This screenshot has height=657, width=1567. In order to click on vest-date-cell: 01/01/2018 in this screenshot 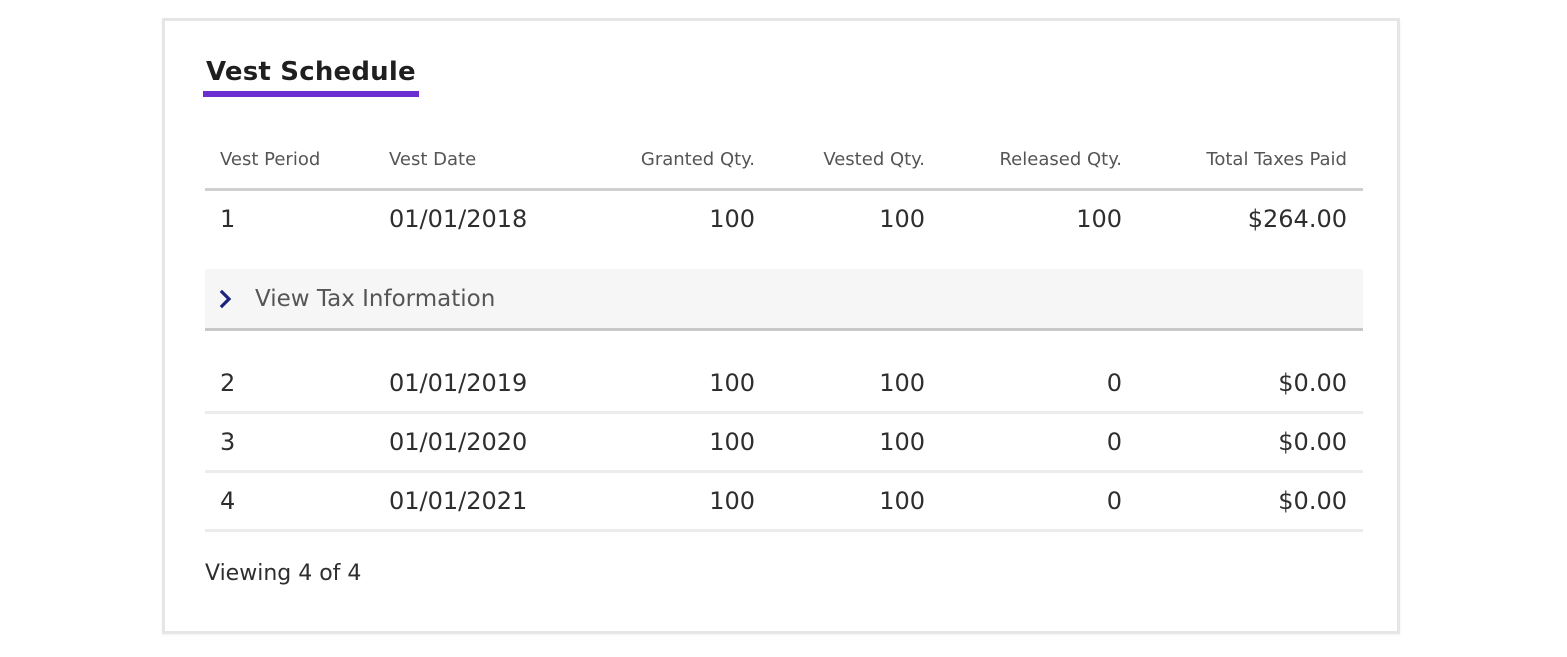, I will do `click(458, 218)`.